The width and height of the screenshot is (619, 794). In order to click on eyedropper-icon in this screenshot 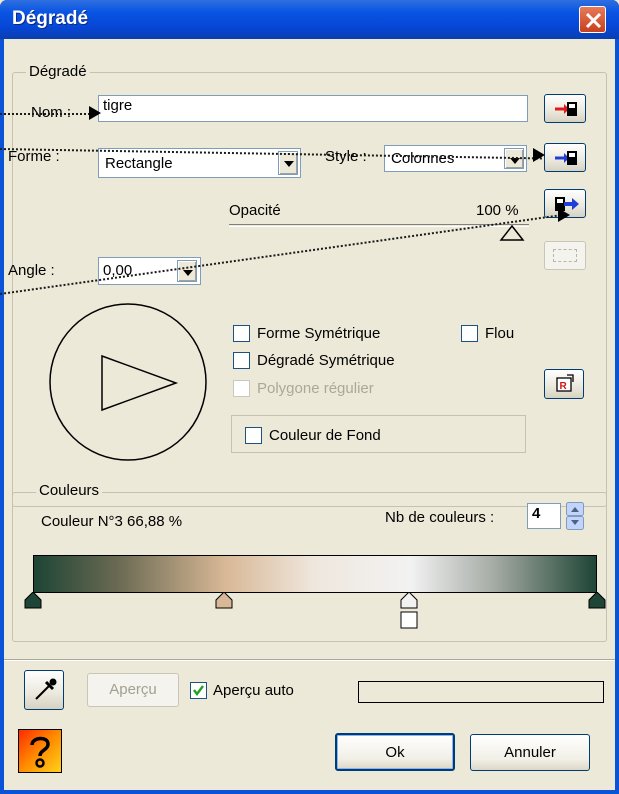, I will do `click(46, 689)`.